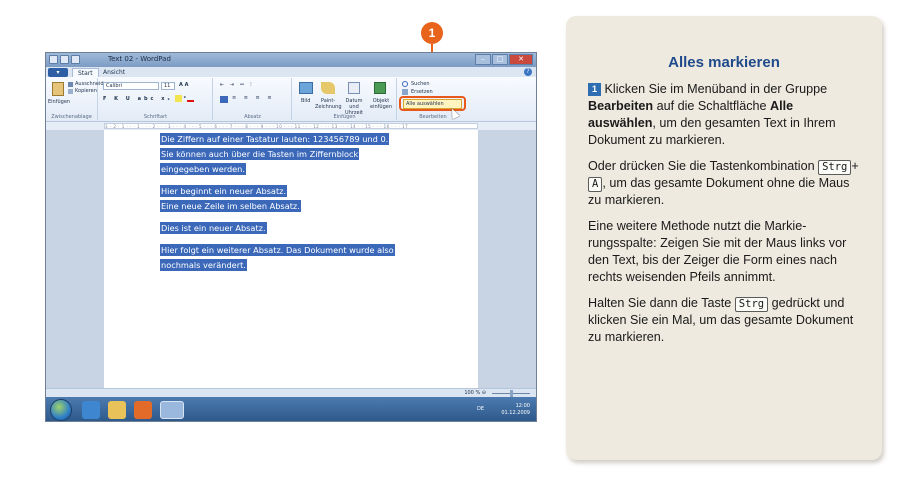  I want to click on cut-icon, so click(70, 84).